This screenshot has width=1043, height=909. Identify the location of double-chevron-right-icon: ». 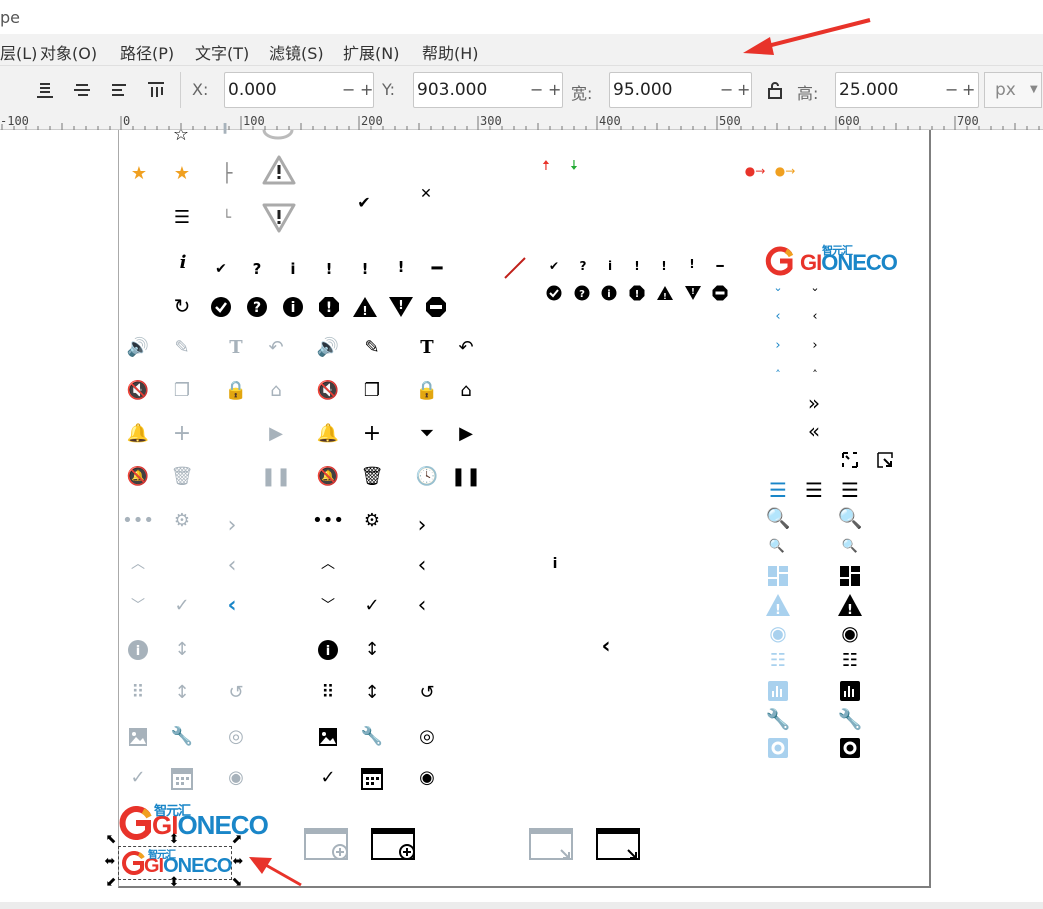
(814, 403).